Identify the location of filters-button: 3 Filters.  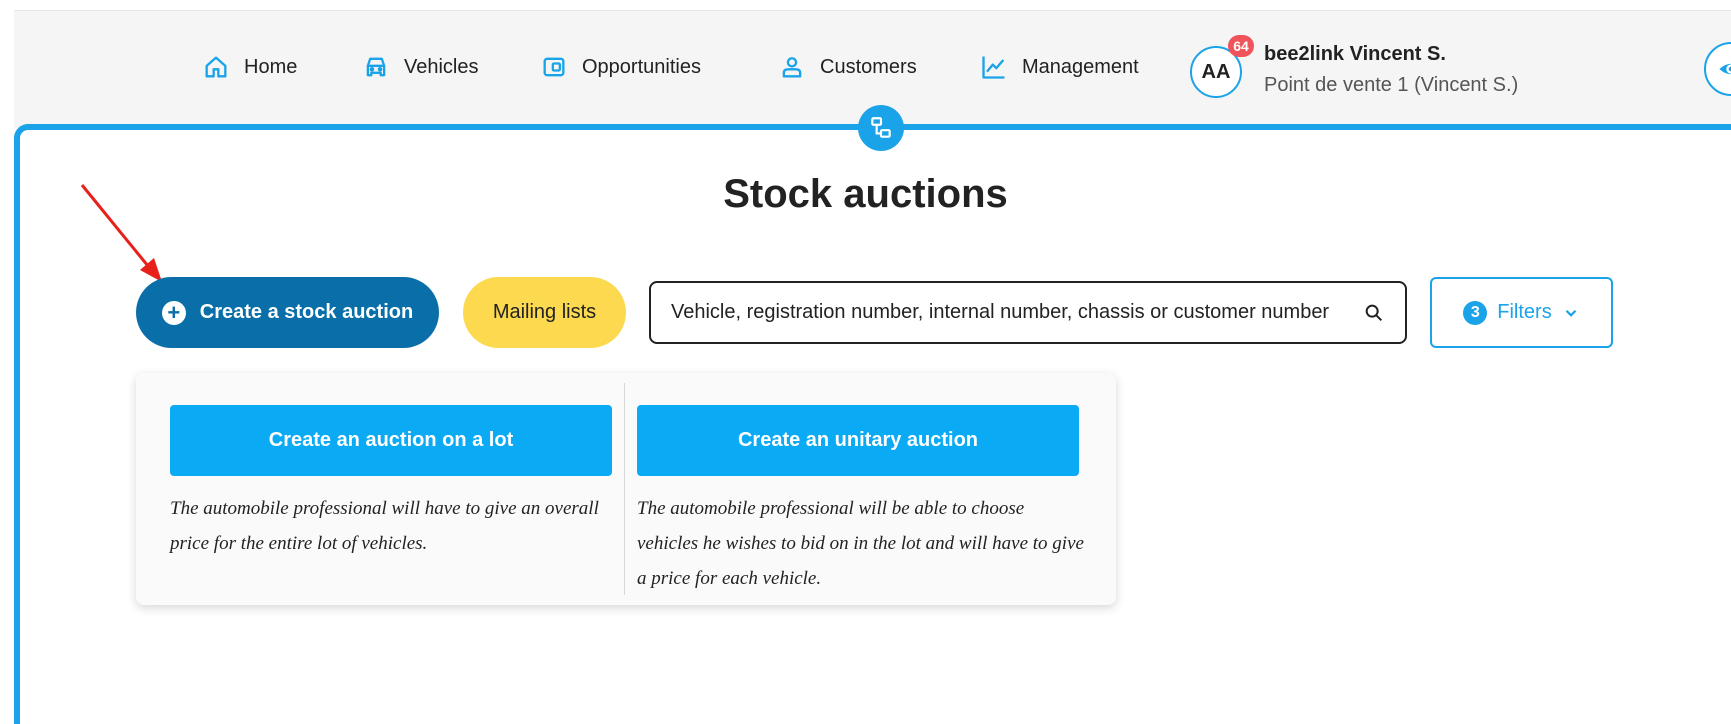
(1521, 312).